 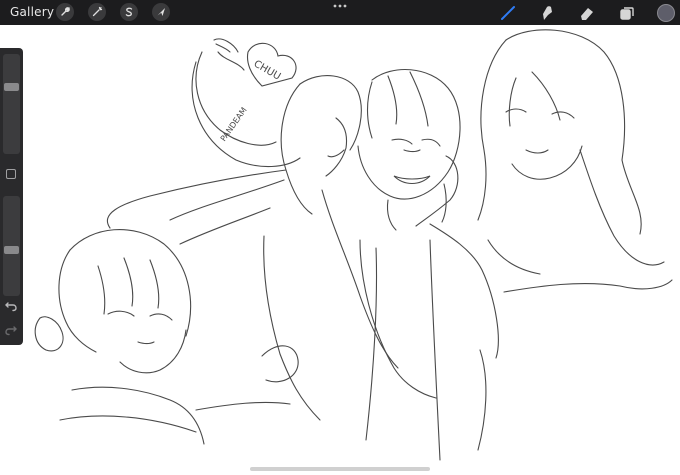 I want to click on smudge-icon, so click(x=547, y=13).